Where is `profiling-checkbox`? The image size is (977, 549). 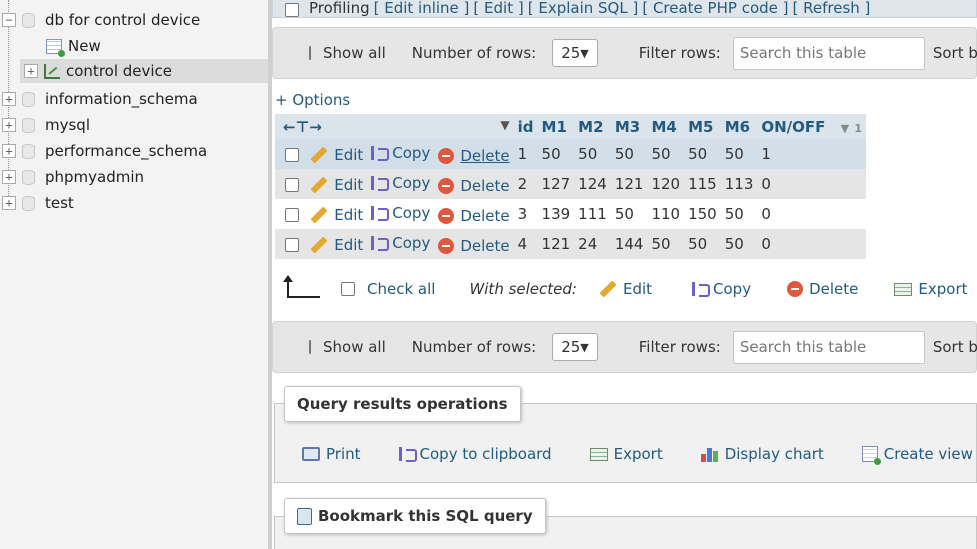
profiling-checkbox is located at coordinates (292, 10).